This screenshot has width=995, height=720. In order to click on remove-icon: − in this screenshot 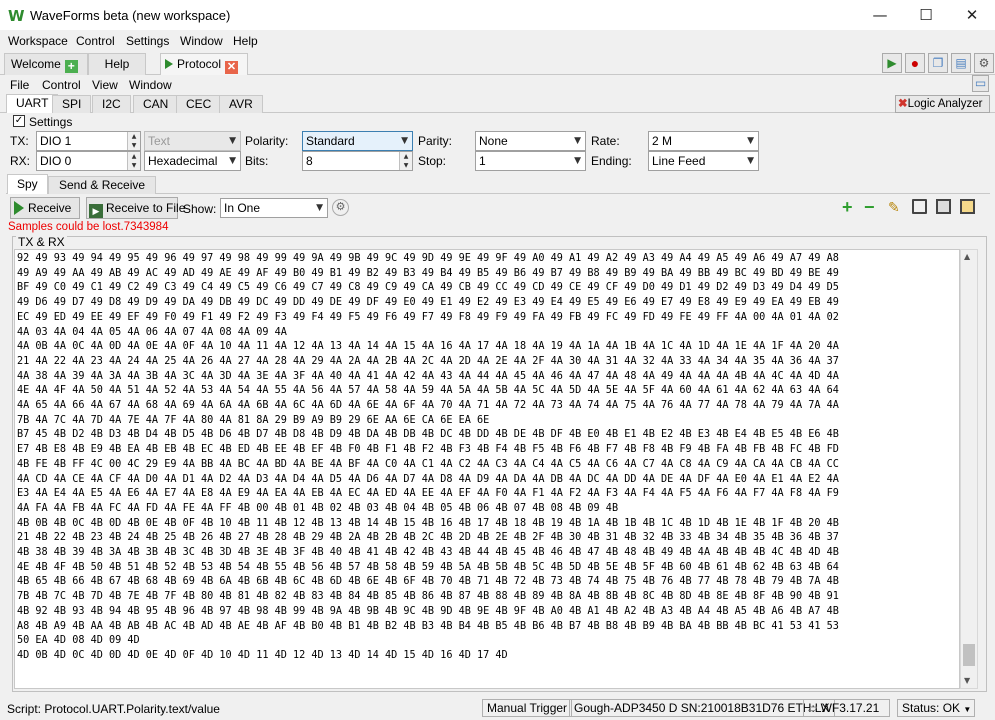, I will do `click(869, 207)`.